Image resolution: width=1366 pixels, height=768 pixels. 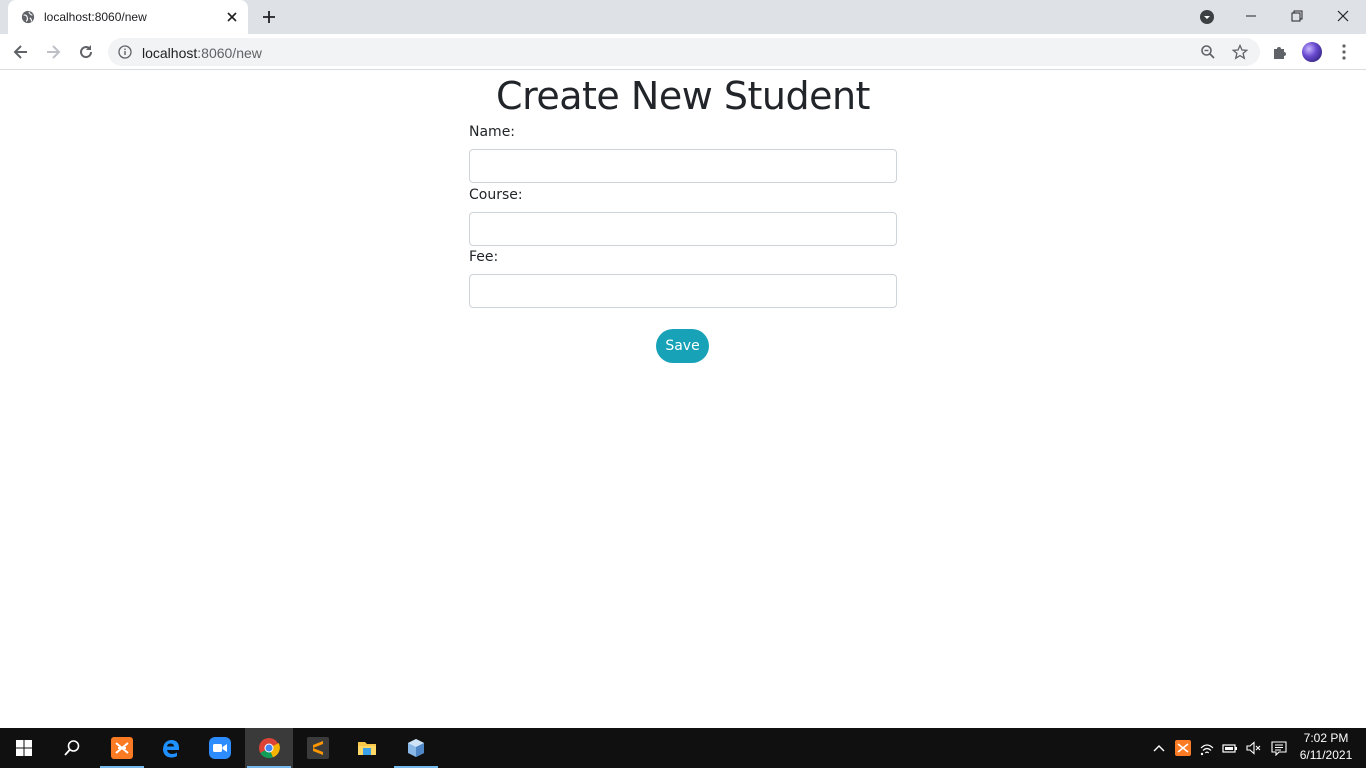 I want to click on taskbar-app-virtualbox, so click(x=416, y=748).